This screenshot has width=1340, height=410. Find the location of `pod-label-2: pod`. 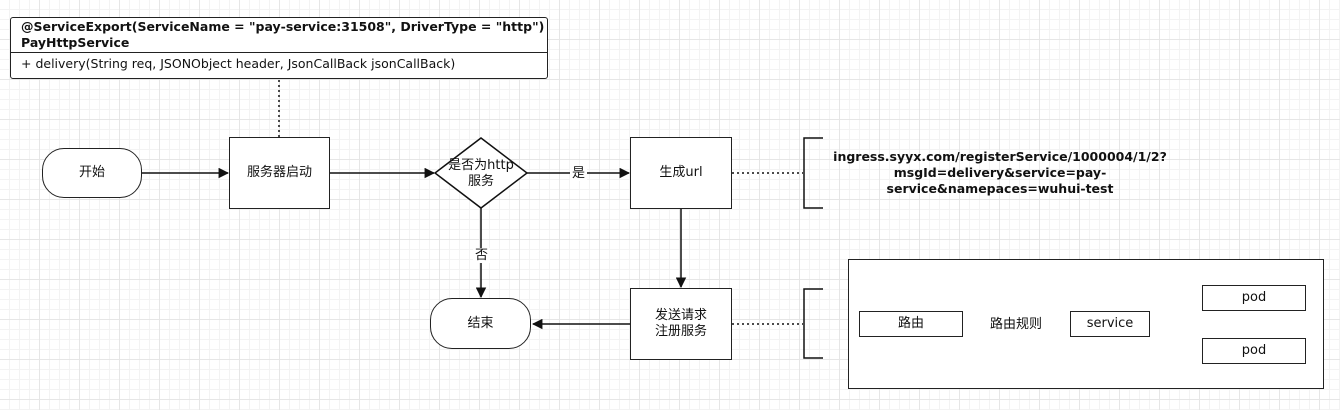

pod-label-2: pod is located at coordinates (1254, 350).